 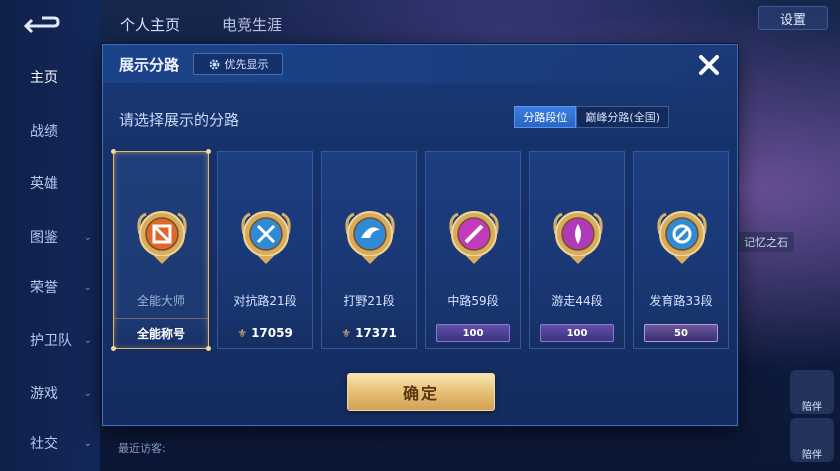 What do you see at coordinates (622, 117) in the screenshot?
I see `tab-peak-lane: 巅峰分路(全国)` at bounding box center [622, 117].